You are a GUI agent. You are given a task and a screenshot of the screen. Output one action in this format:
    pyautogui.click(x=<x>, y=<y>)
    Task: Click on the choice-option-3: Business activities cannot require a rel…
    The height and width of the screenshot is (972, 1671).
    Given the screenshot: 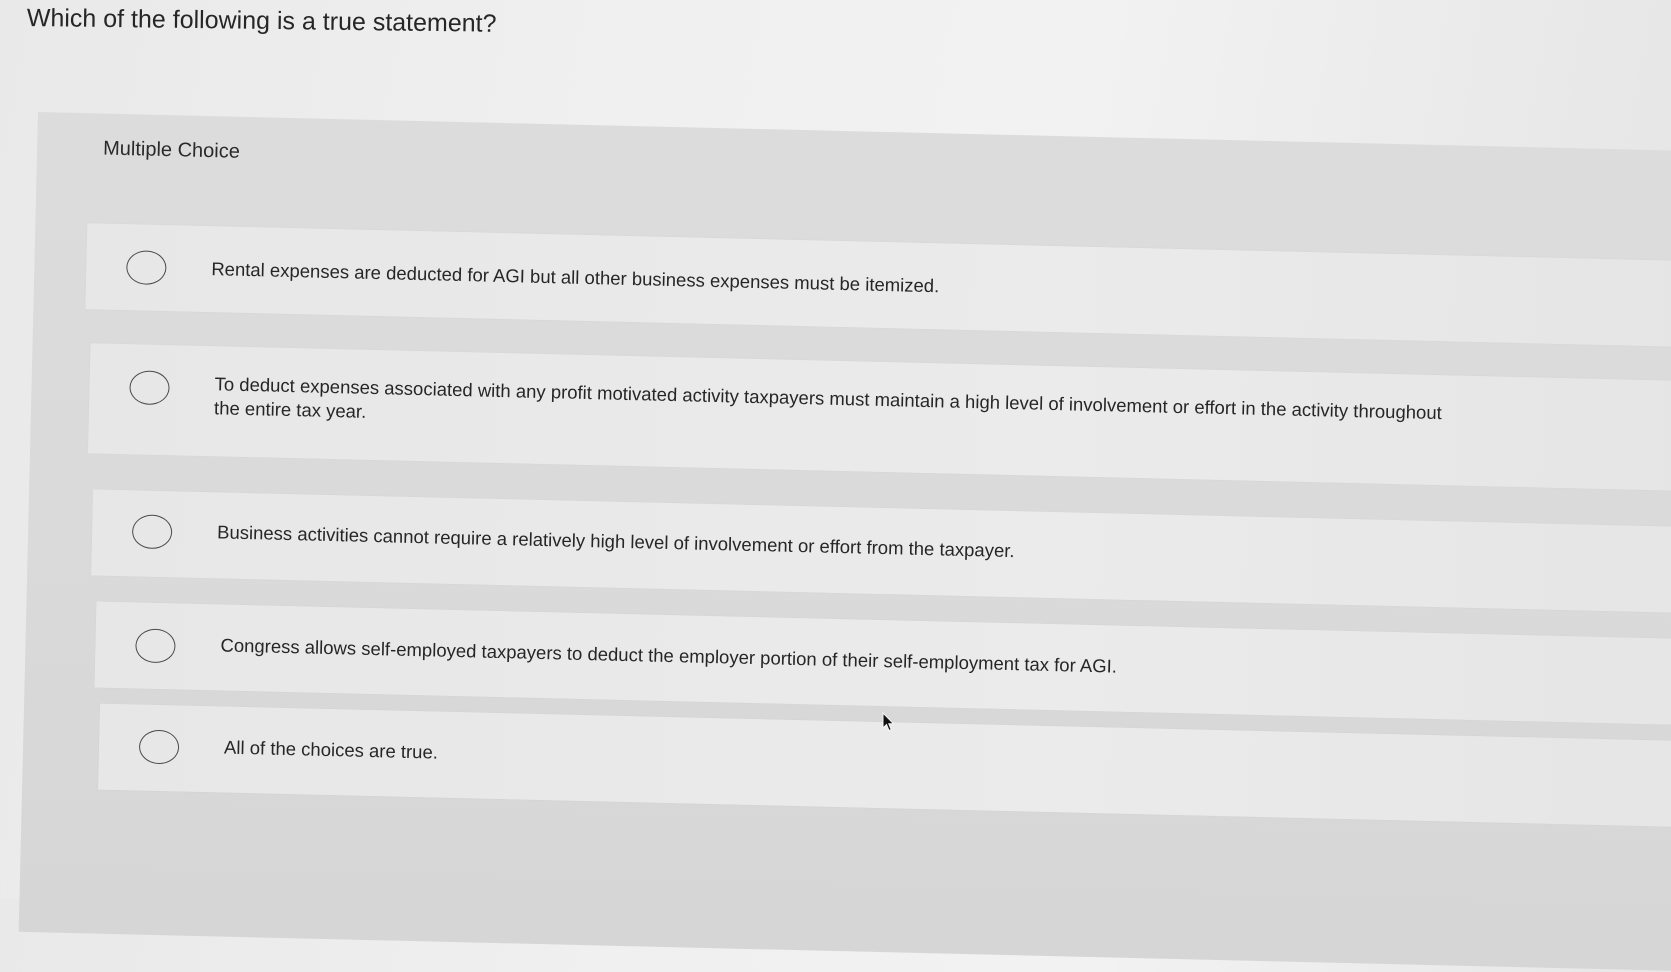 What is the action you would take?
    pyautogui.click(x=881, y=551)
    